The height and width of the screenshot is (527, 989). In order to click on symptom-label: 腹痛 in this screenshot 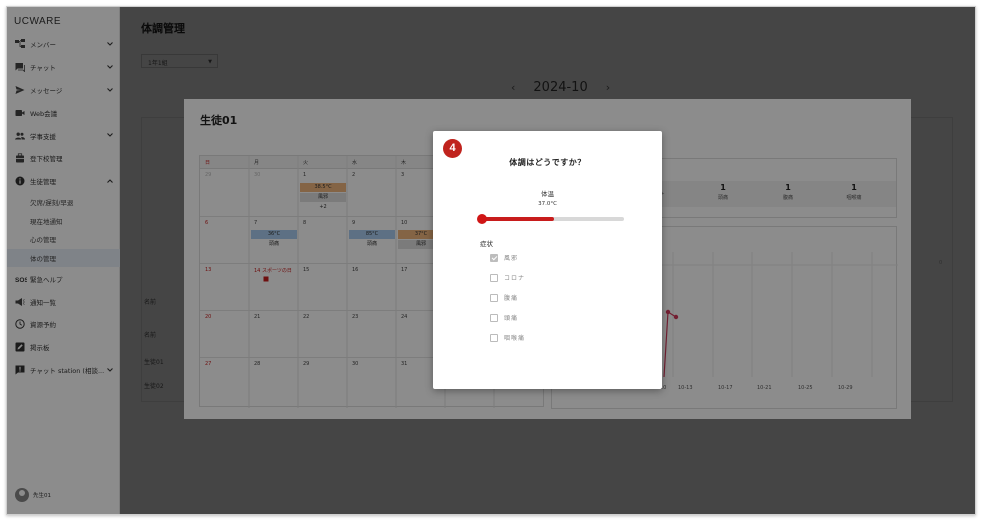, I will do `click(511, 298)`.